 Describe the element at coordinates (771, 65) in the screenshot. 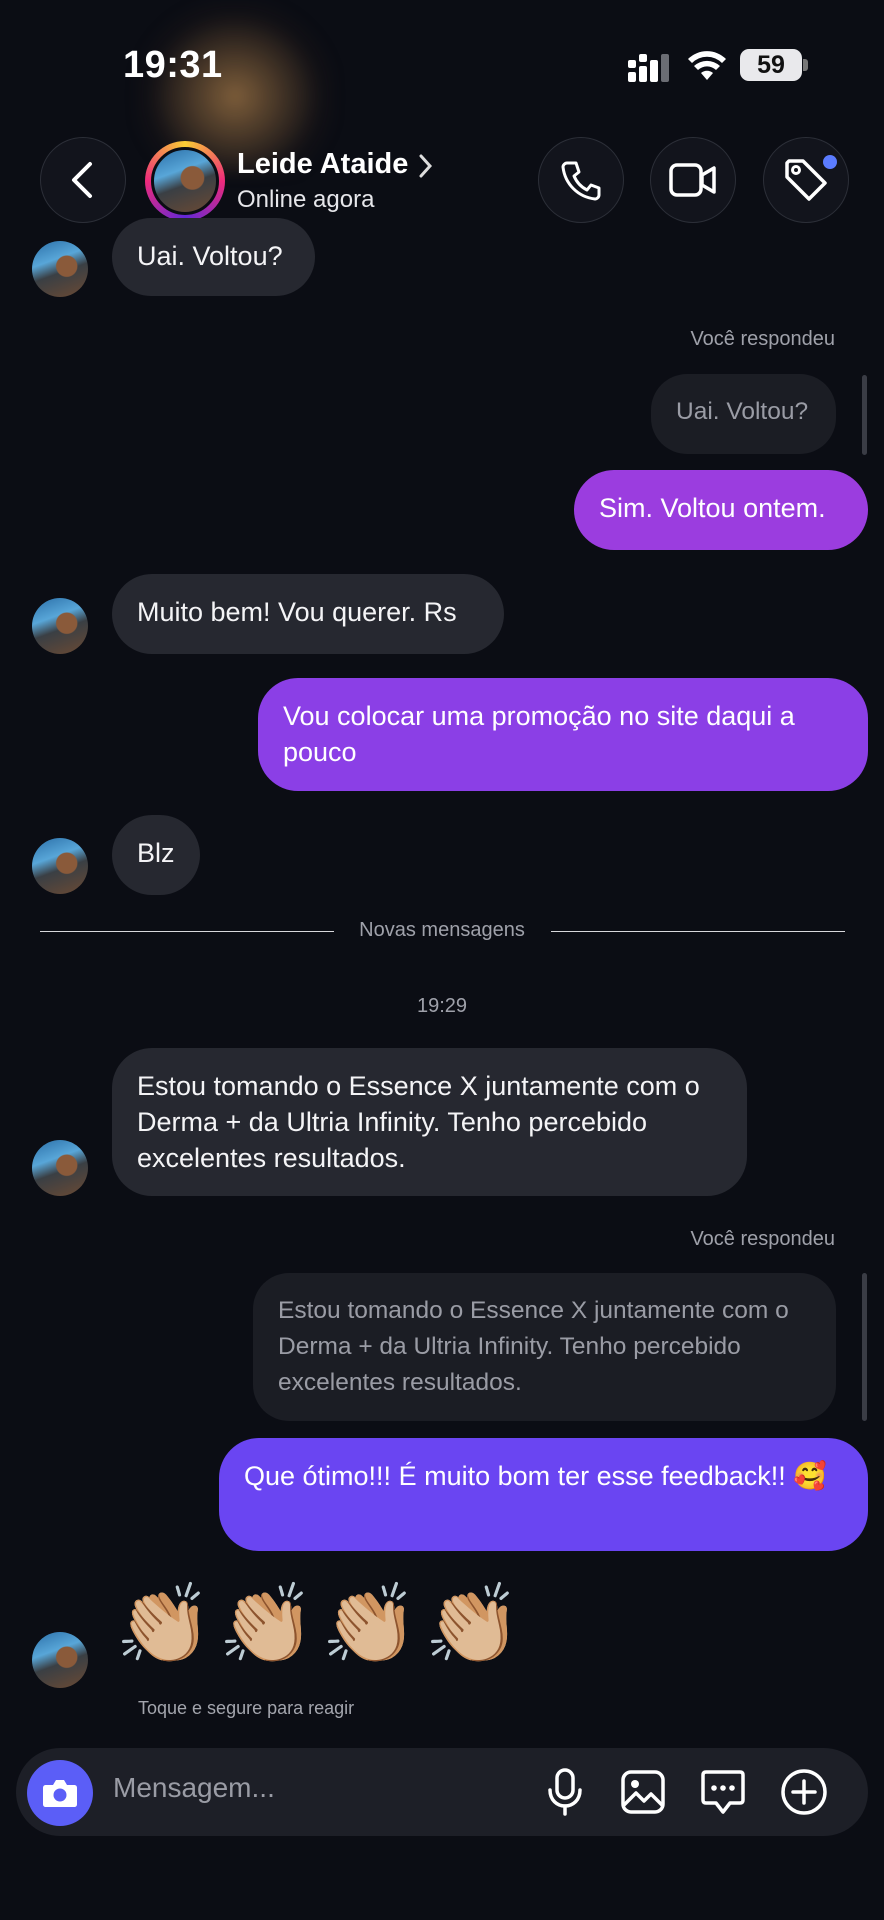

I see `battery-indicator: 59` at that location.